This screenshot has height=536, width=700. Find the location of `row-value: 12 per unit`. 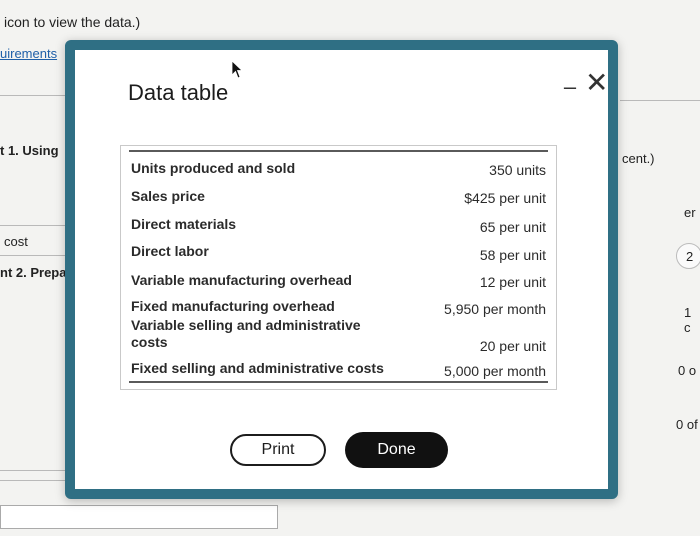

row-value: 12 per unit is located at coordinates (512, 282).